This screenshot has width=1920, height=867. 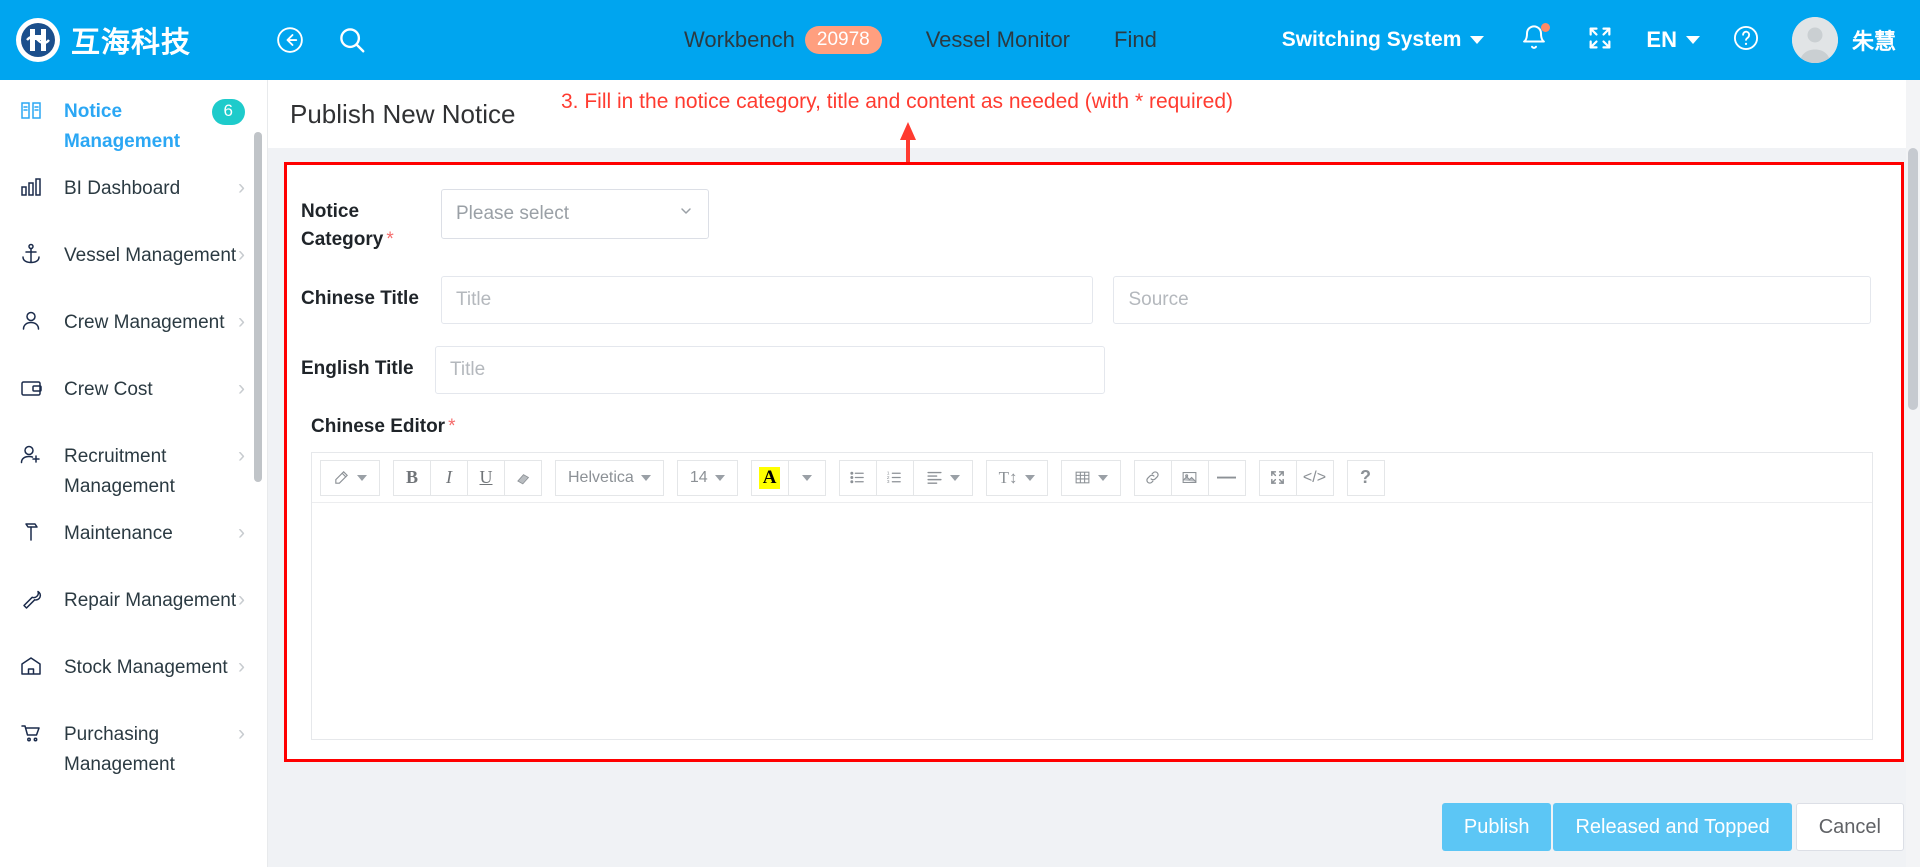 What do you see at coordinates (523, 477) in the screenshot?
I see `clear-format-button` at bounding box center [523, 477].